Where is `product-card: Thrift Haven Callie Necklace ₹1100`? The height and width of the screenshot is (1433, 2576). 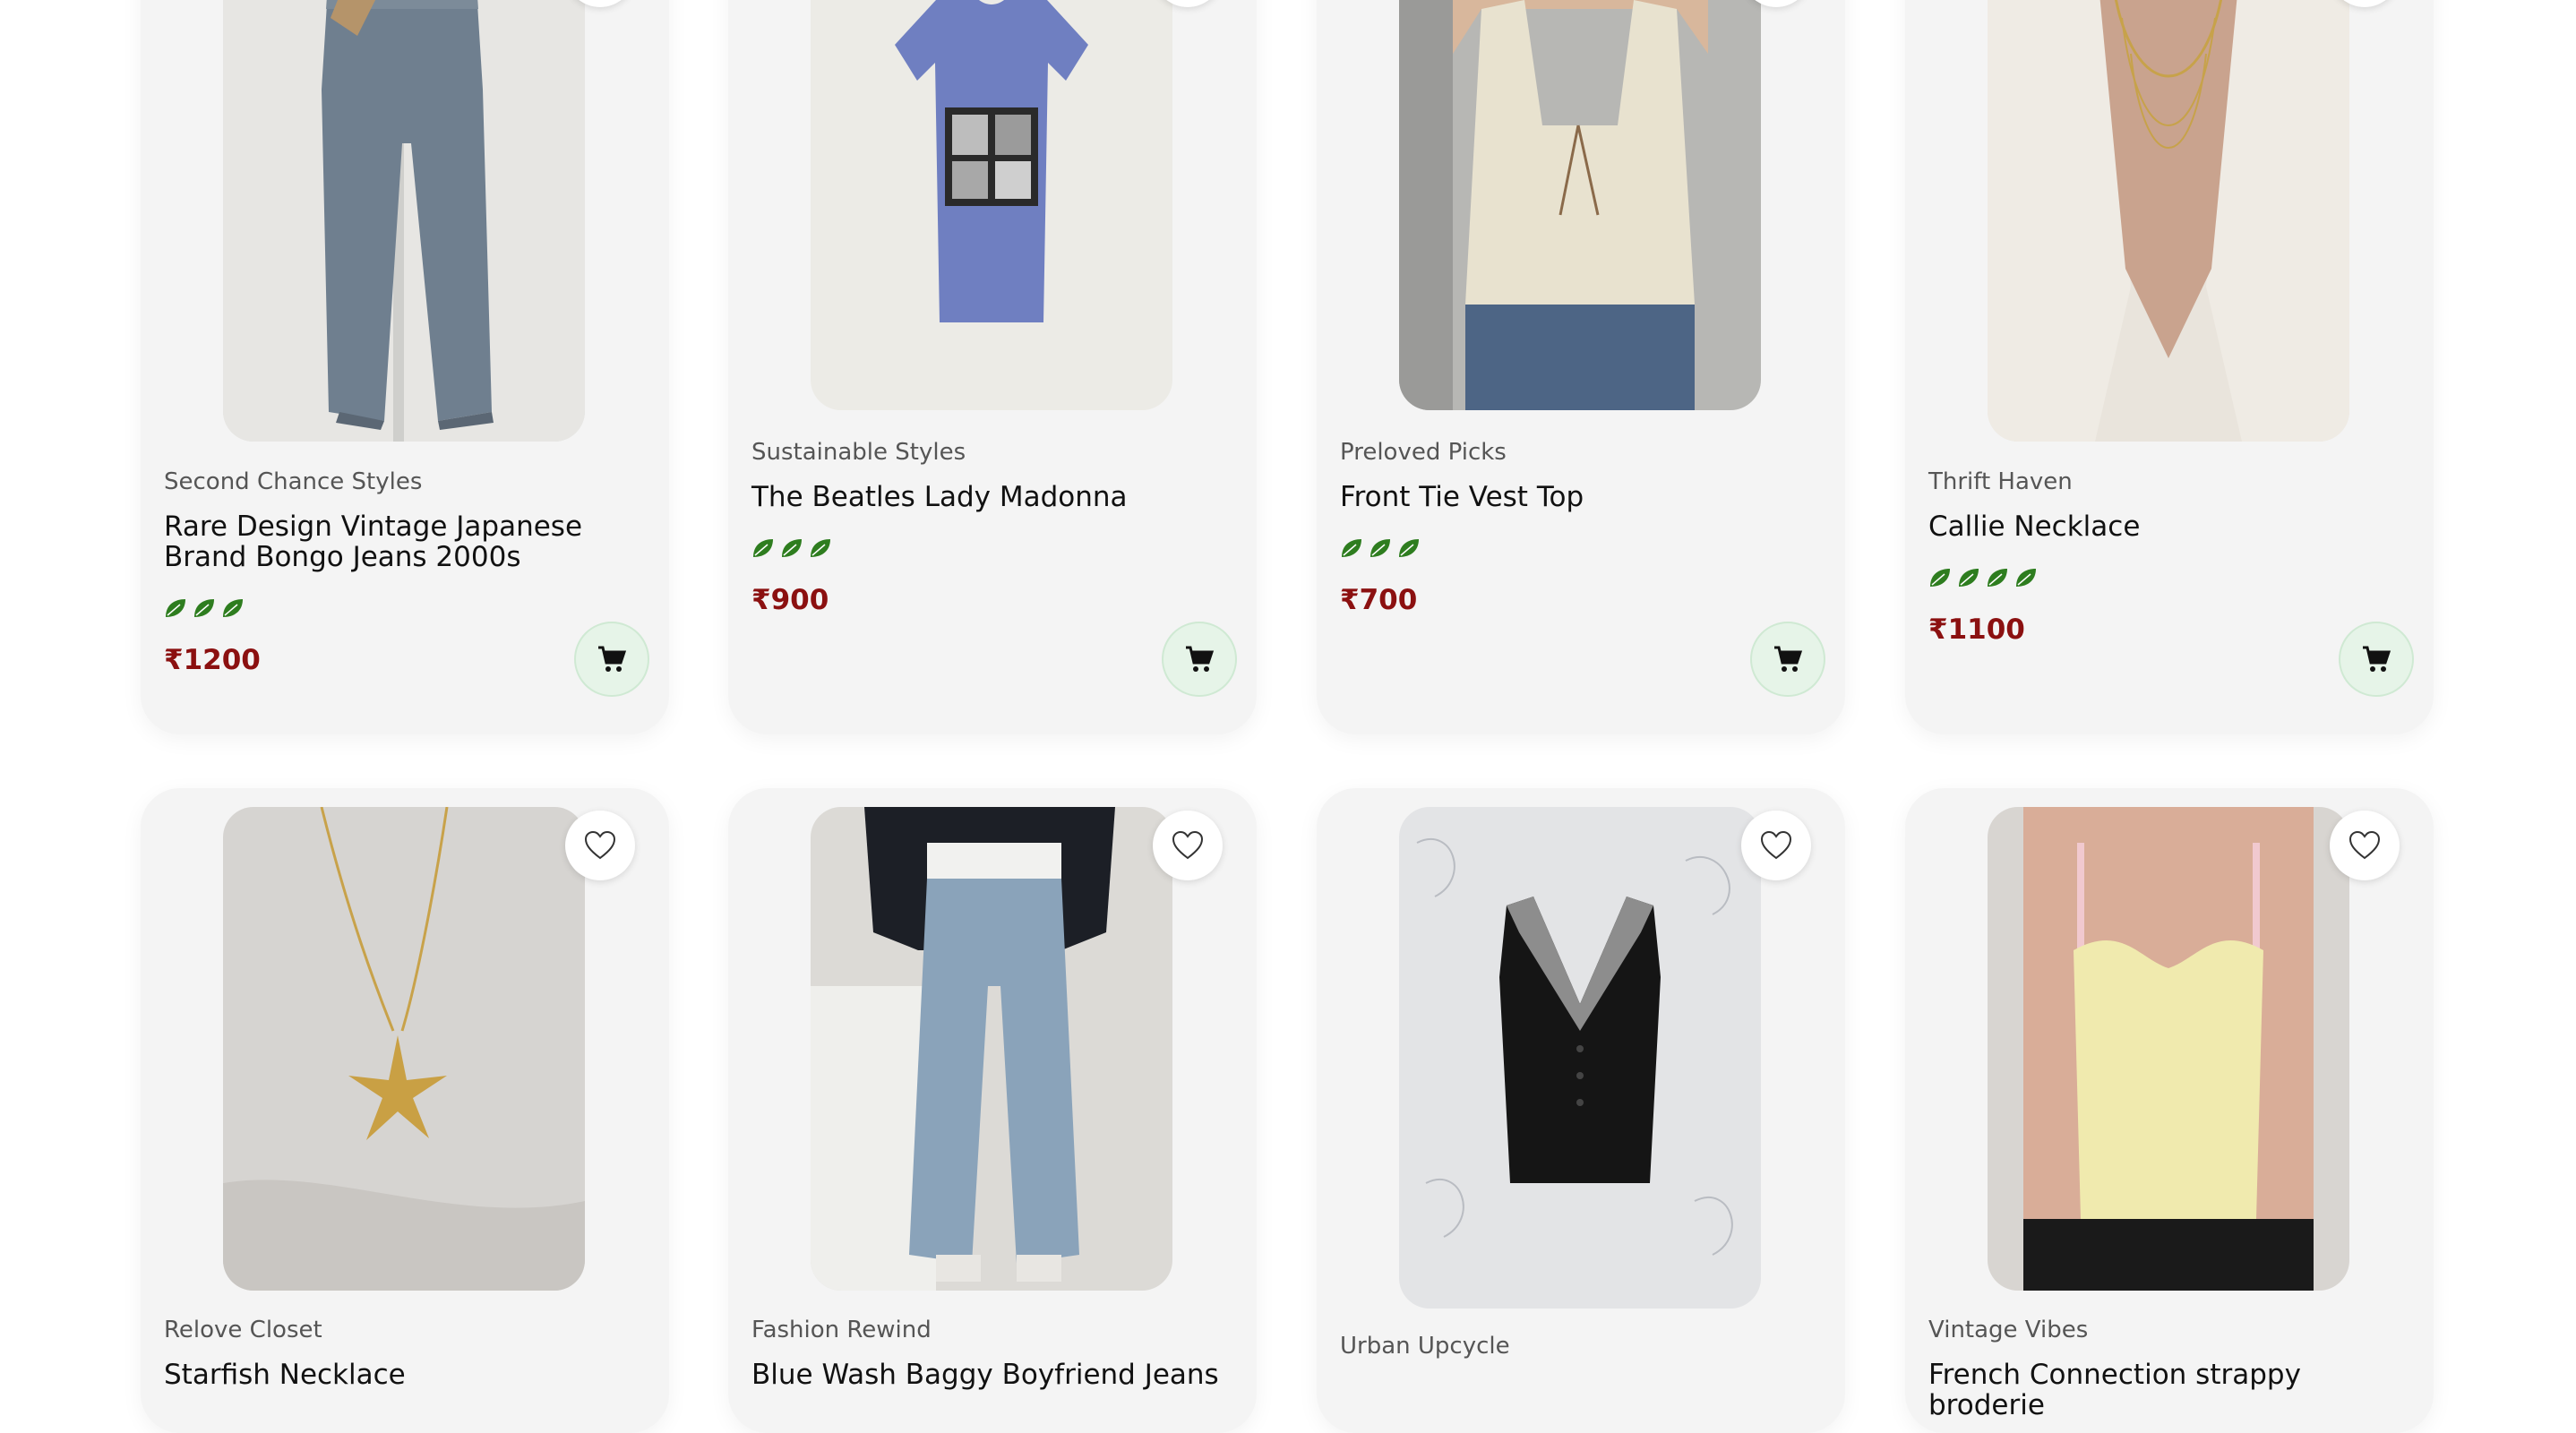
product-card: Thrift Haven Callie Necklace ₹1100 is located at coordinates (2169, 367).